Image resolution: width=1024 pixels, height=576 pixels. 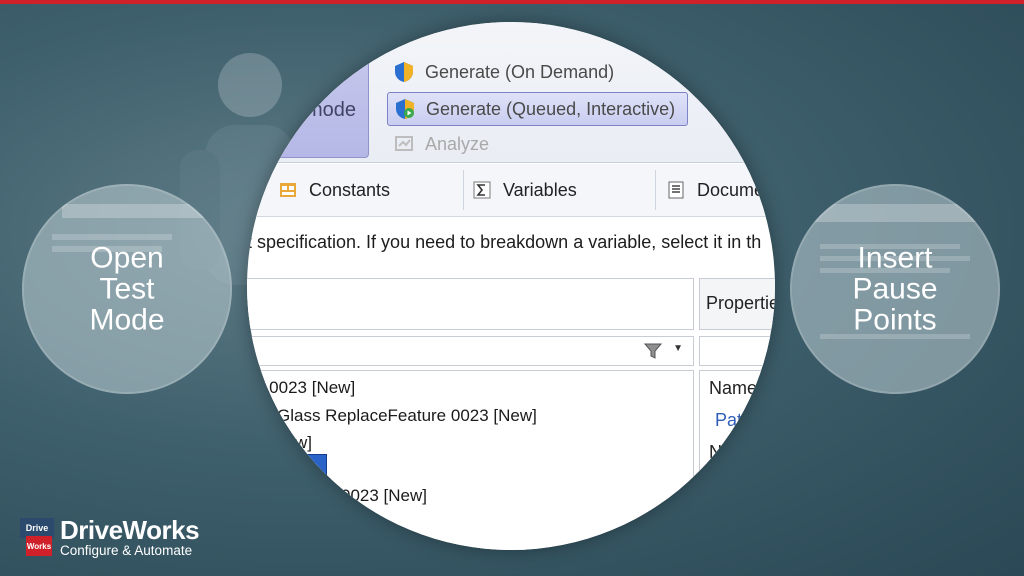 What do you see at coordinates (728, 420) in the screenshot?
I see `property-name-value: Pat` at bounding box center [728, 420].